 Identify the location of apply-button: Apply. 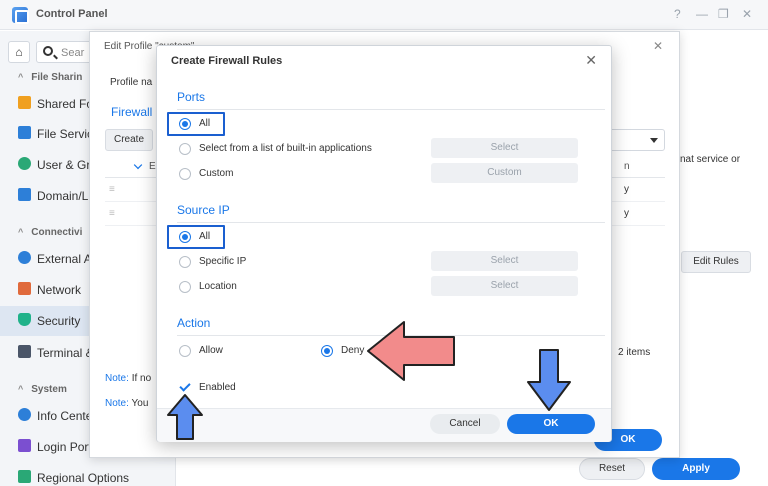
(696, 469).